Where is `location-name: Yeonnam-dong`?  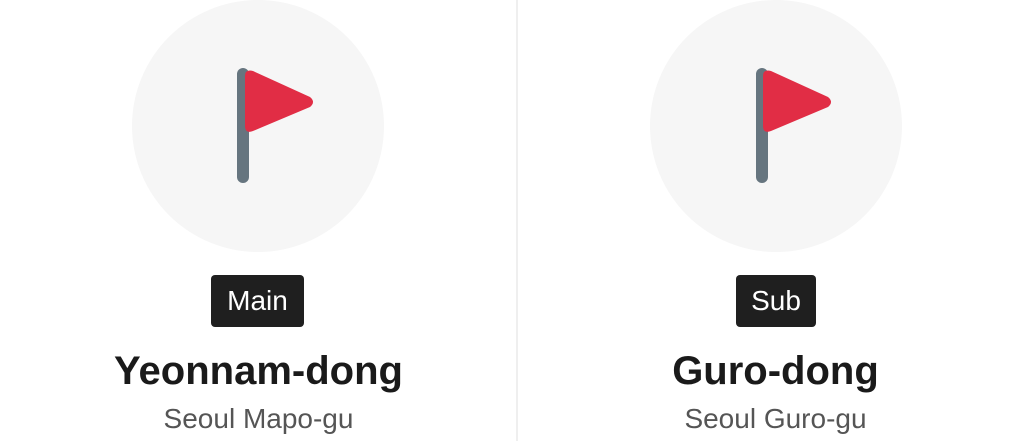 location-name: Yeonnam-dong is located at coordinates (258, 371).